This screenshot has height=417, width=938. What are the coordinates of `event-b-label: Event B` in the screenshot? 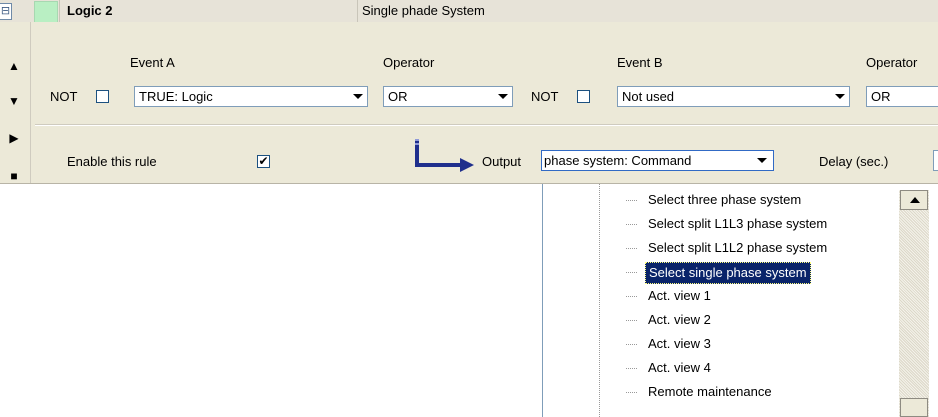 It's located at (640, 62).